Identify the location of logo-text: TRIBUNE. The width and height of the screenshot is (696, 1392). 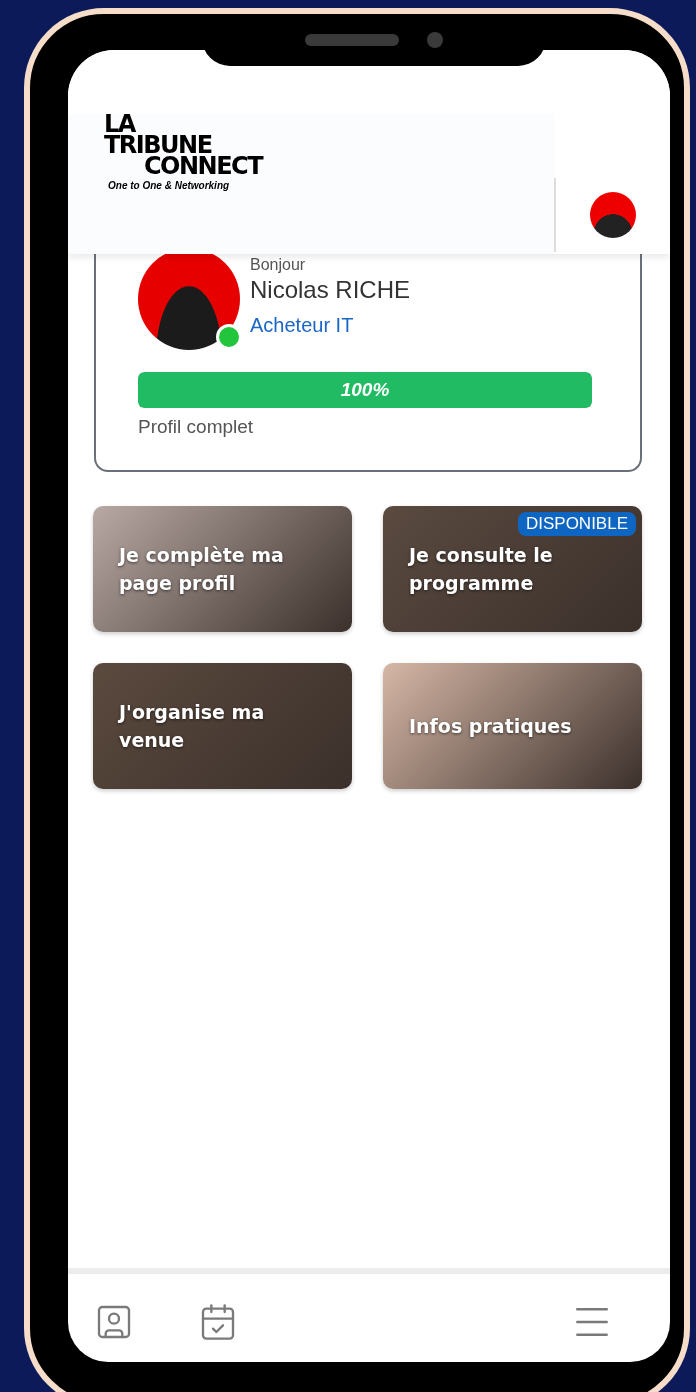
(158, 145).